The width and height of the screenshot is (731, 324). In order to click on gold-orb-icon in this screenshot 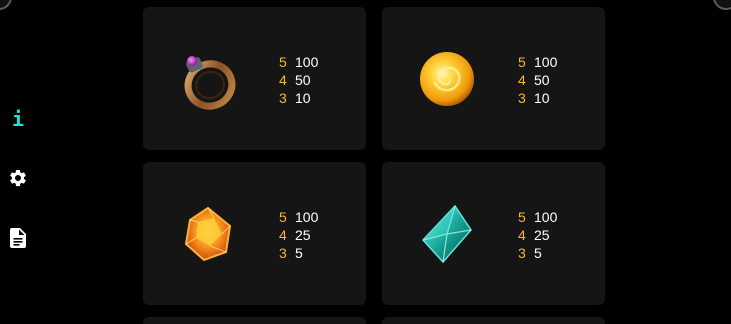, I will do `click(447, 79)`.